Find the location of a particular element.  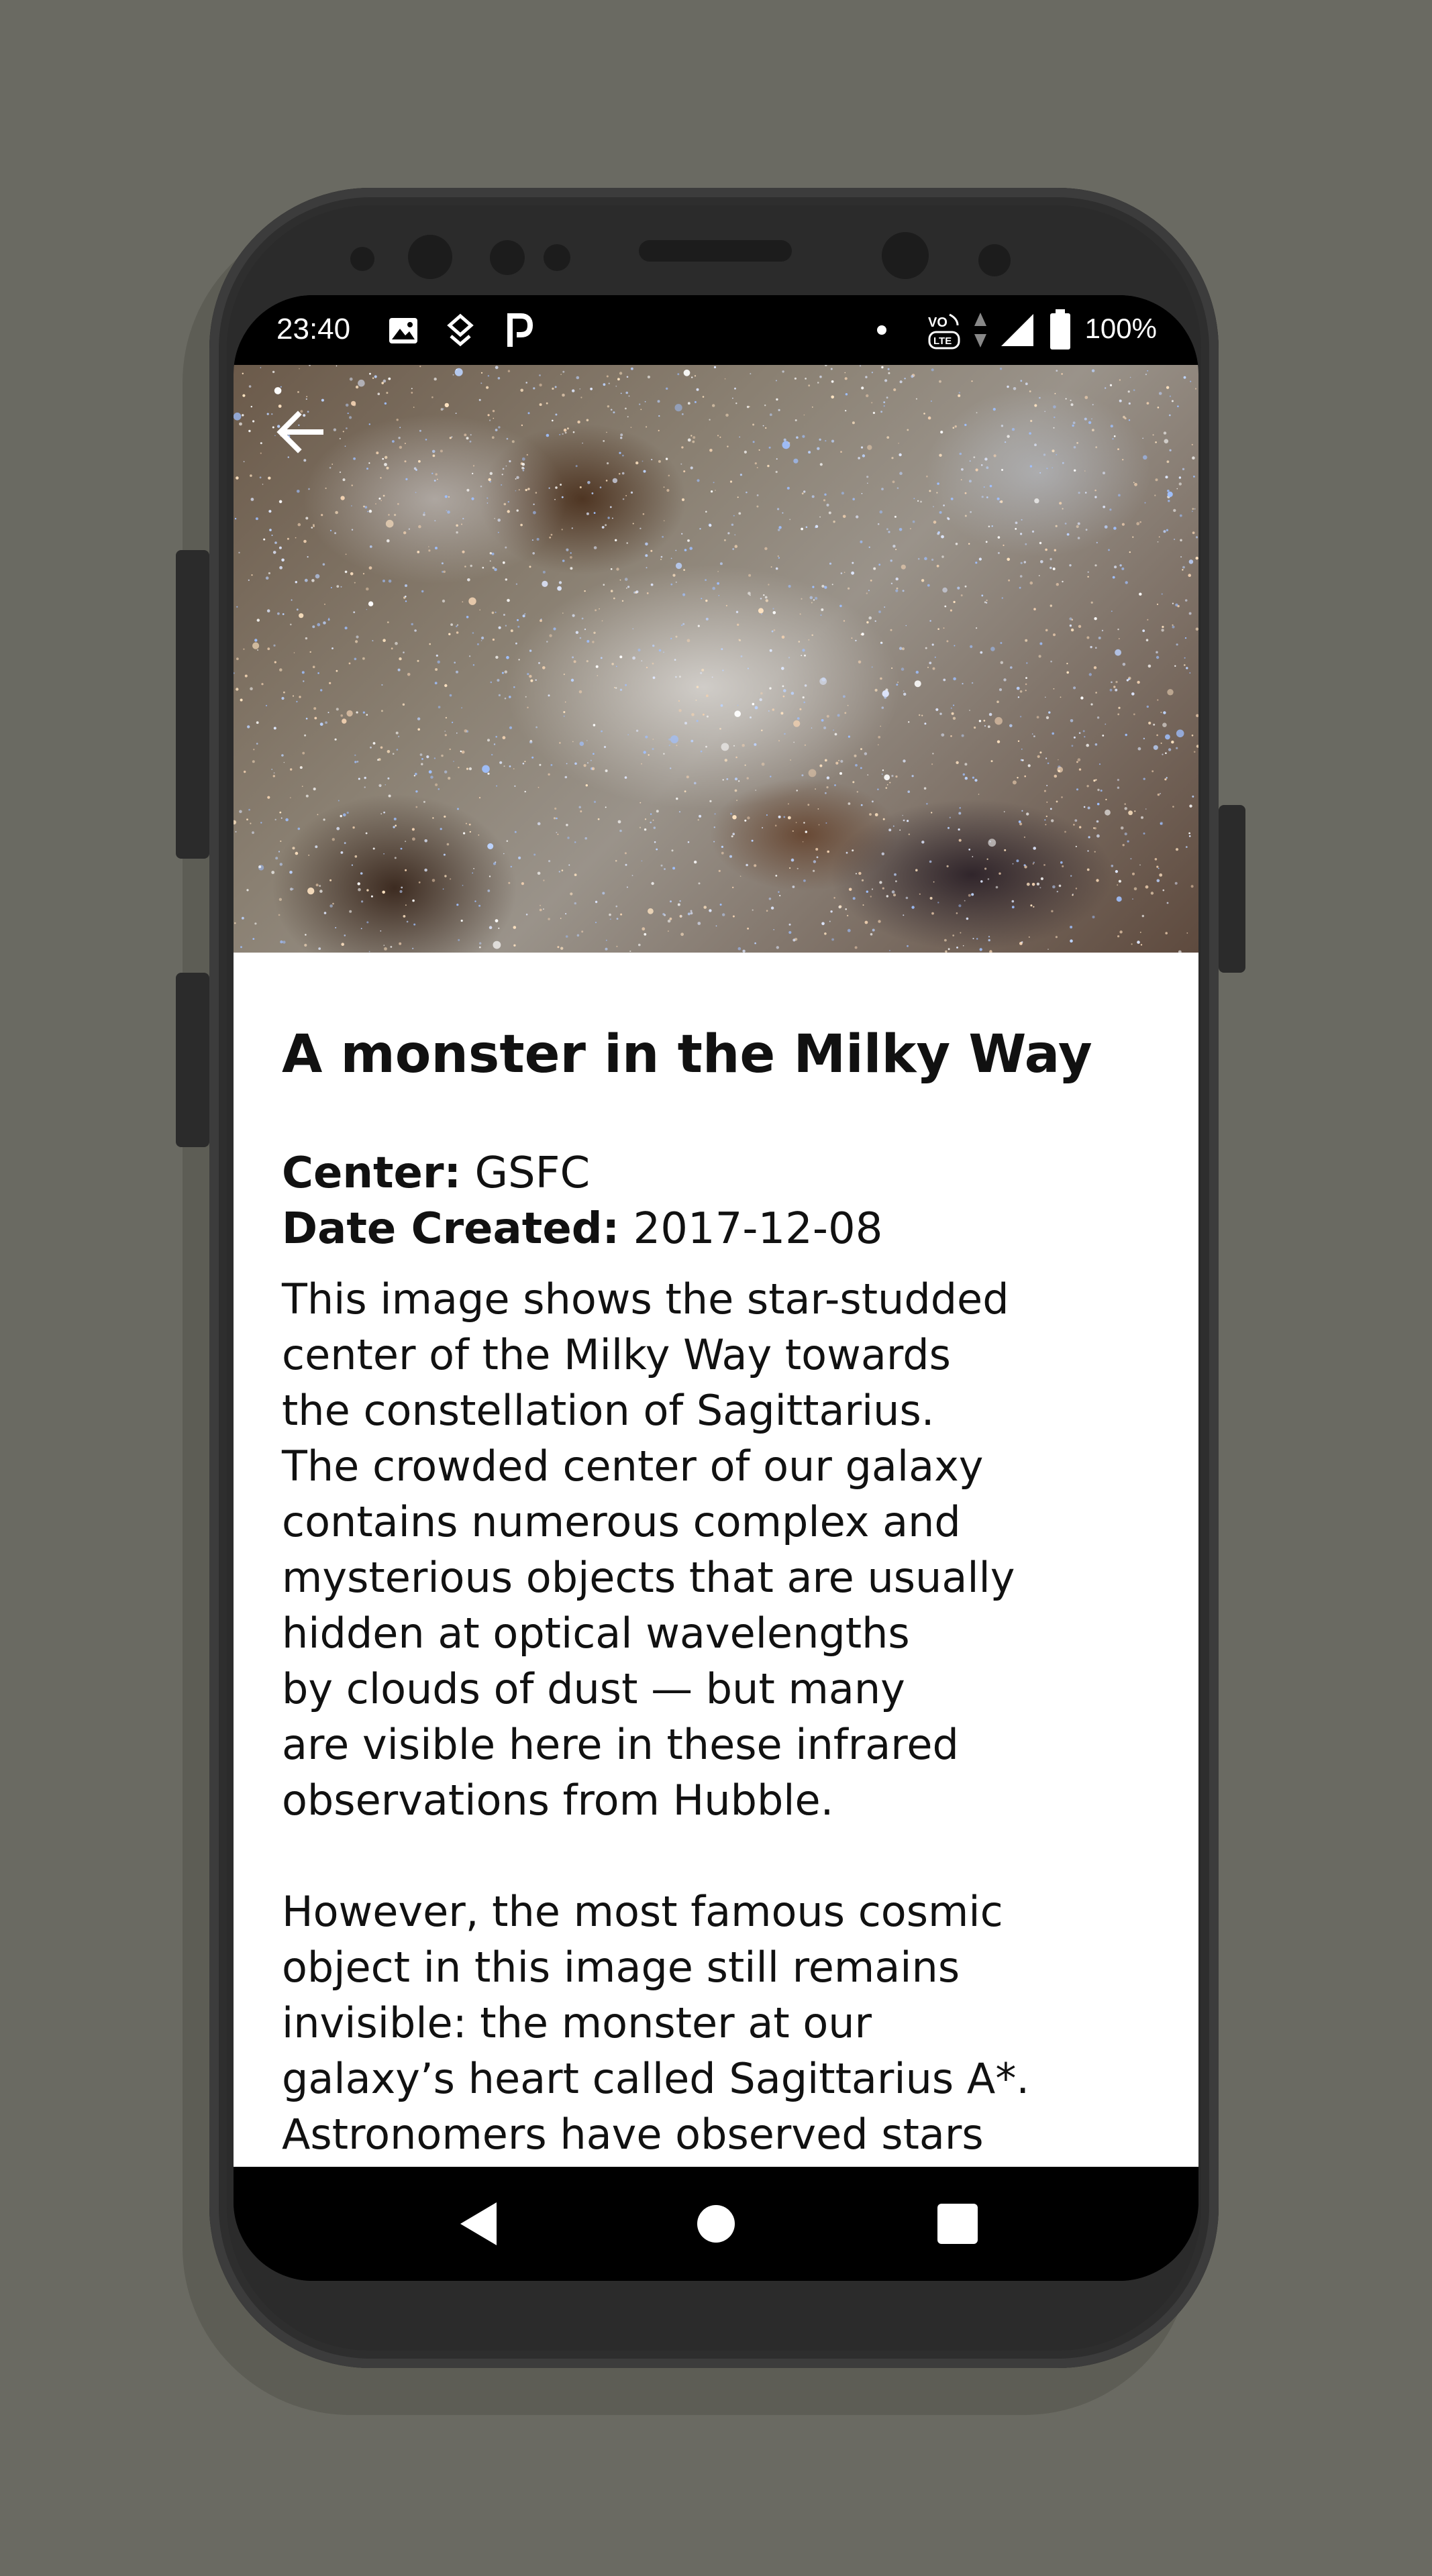

nav-recents-button is located at coordinates (958, 2224).